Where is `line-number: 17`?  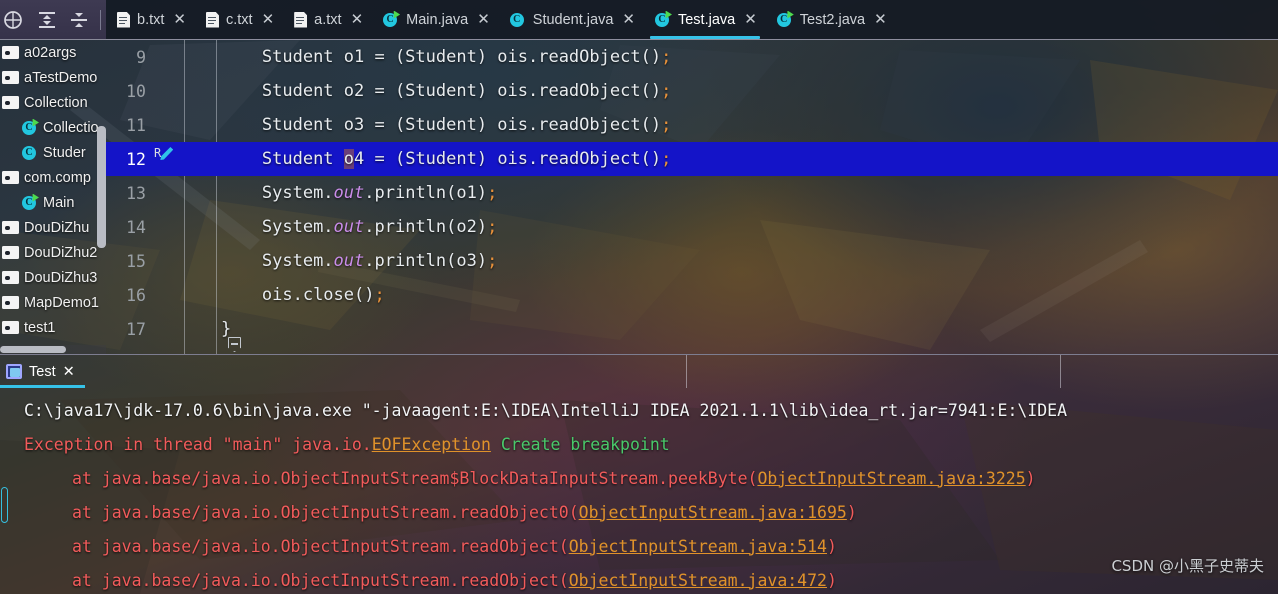 line-number: 17 is located at coordinates (136, 329).